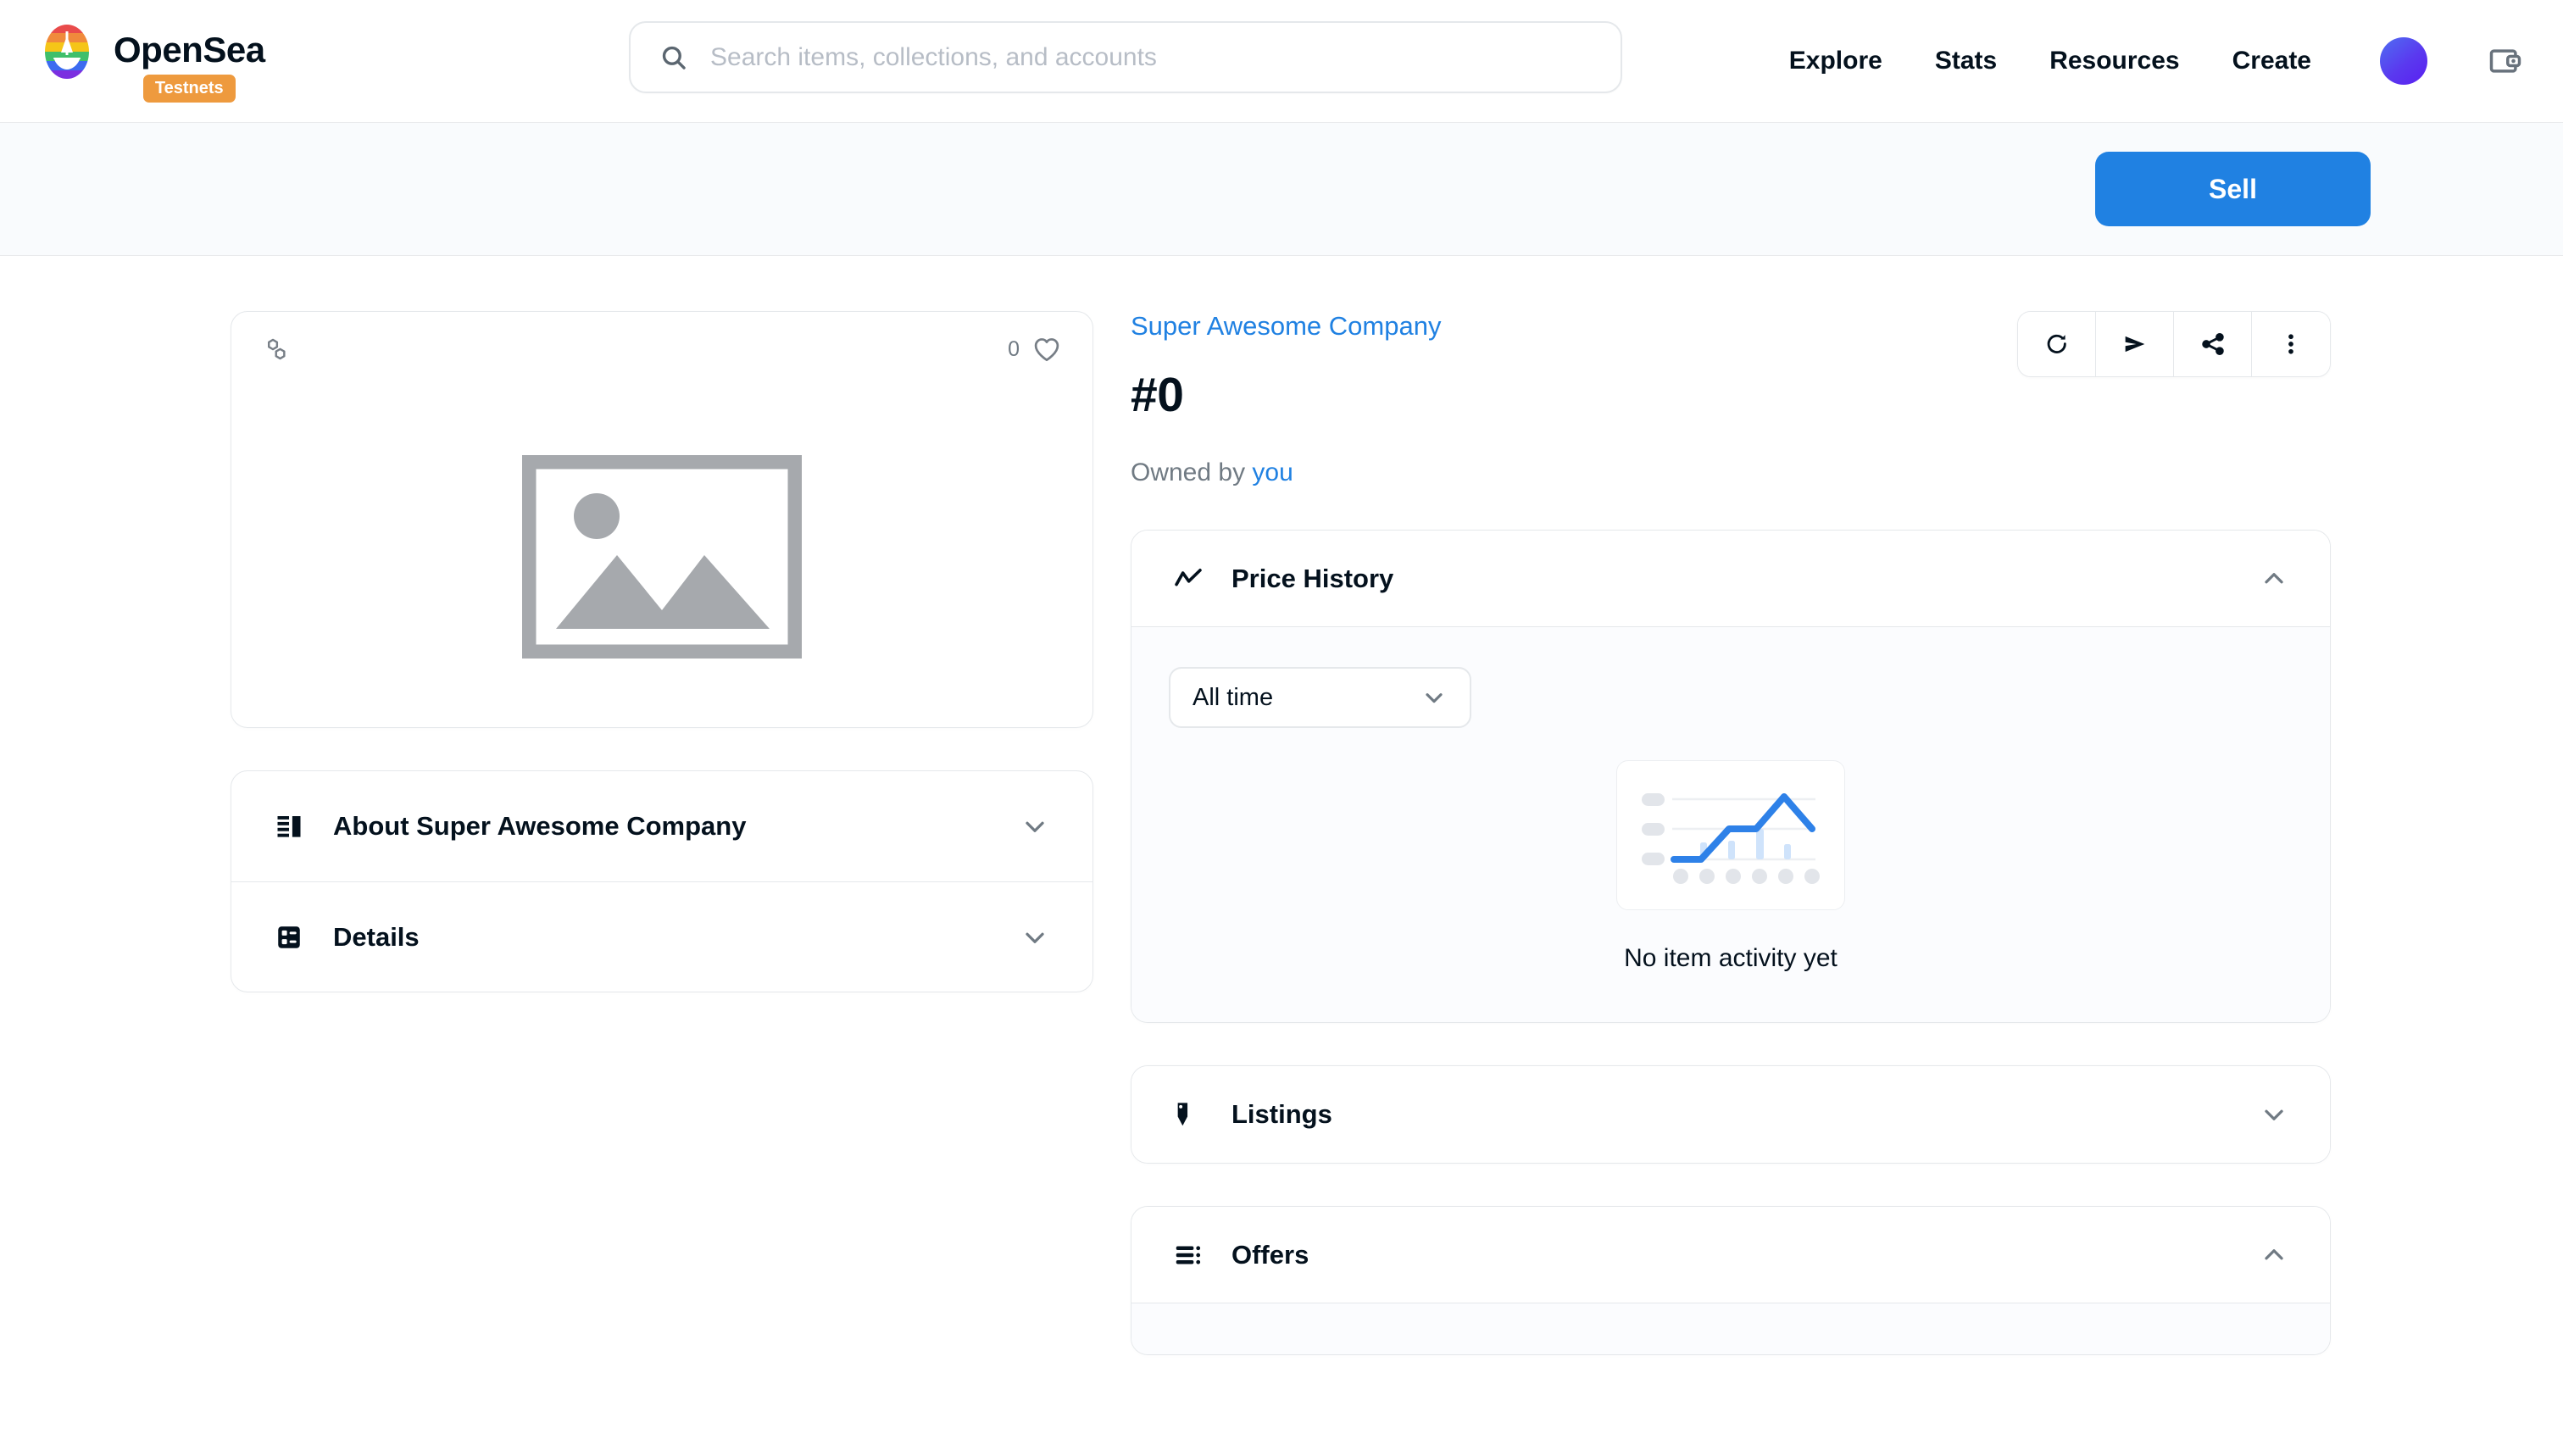  What do you see at coordinates (277, 349) in the screenshot?
I see `polygon-chain-icon` at bounding box center [277, 349].